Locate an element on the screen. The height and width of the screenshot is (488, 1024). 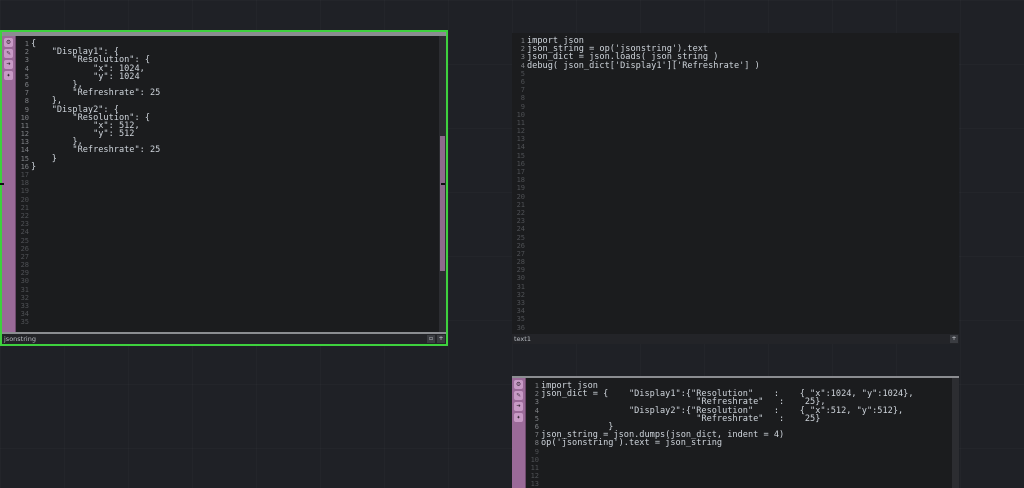
scrollbar-thumb is located at coordinates (442, 203).